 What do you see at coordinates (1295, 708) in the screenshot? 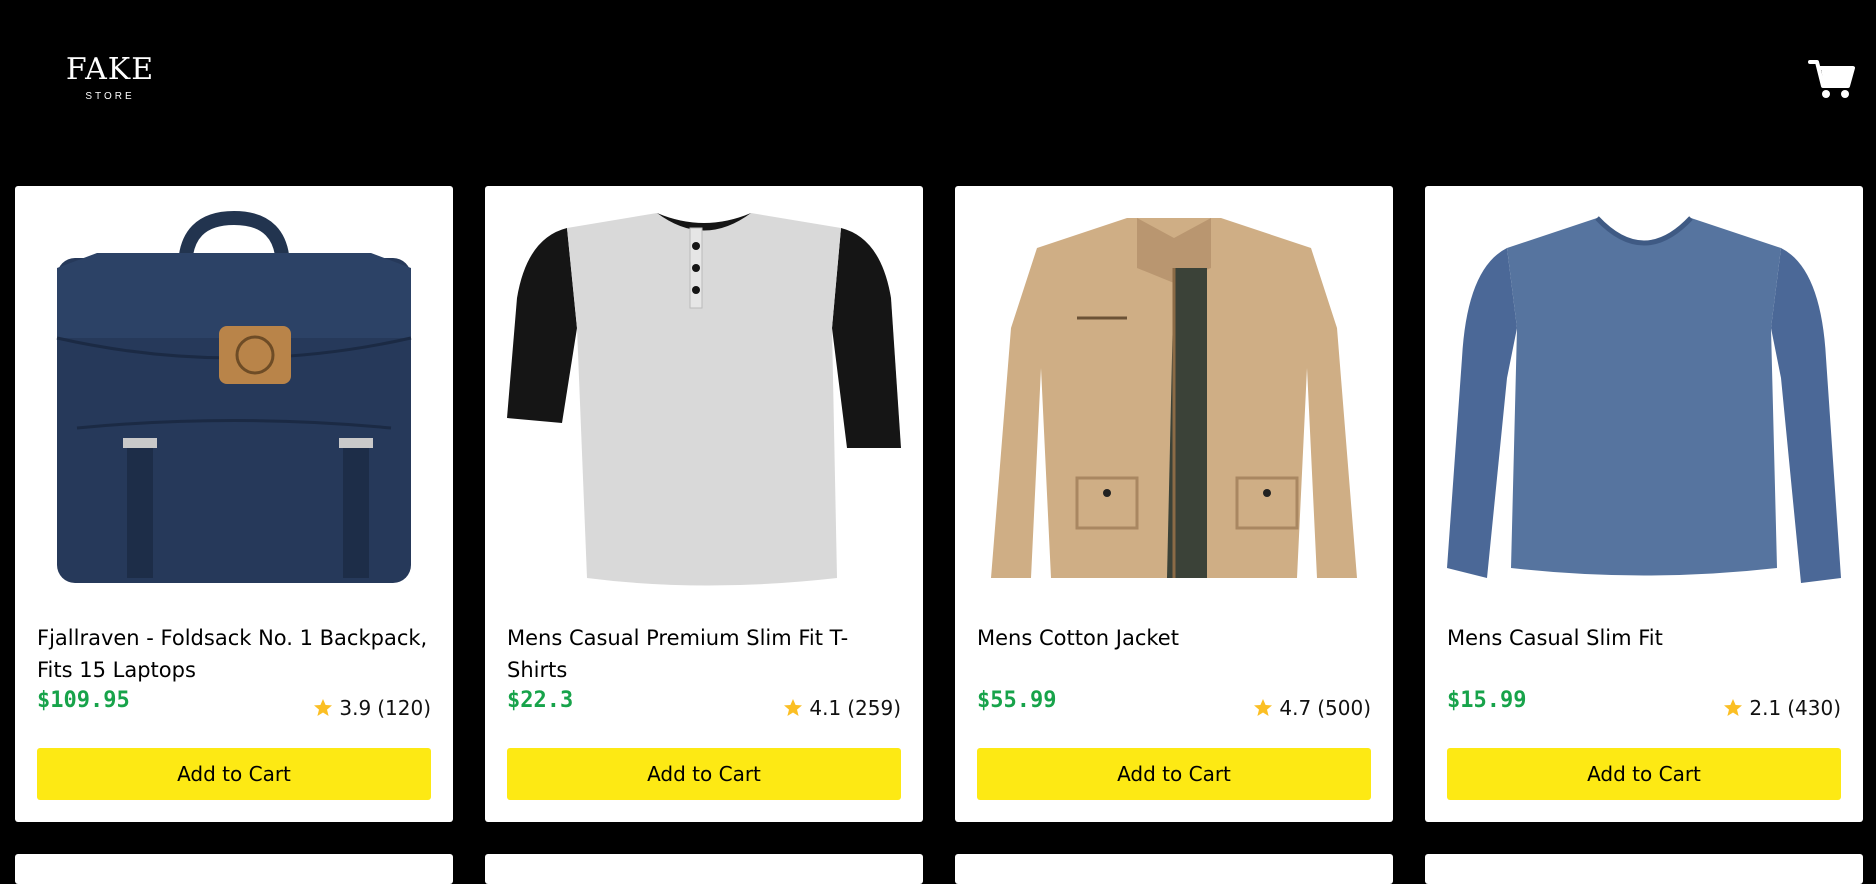
I see `rating-value: 4.7` at bounding box center [1295, 708].